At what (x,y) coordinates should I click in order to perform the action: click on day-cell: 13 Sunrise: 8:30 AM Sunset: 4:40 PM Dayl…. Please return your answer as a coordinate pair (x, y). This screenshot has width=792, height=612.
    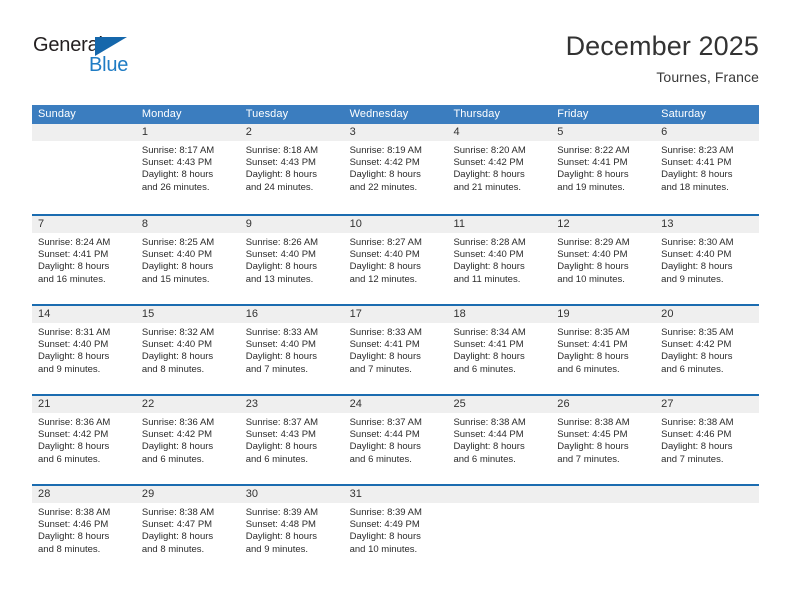
    Looking at the image, I should click on (707, 260).